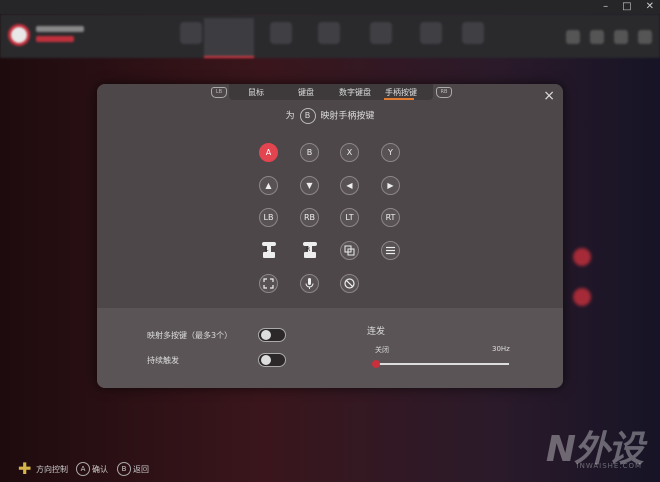 This screenshot has width=660, height=482. Describe the element at coordinates (309, 217) in the screenshot. I see `key-rb-button: RB` at that location.